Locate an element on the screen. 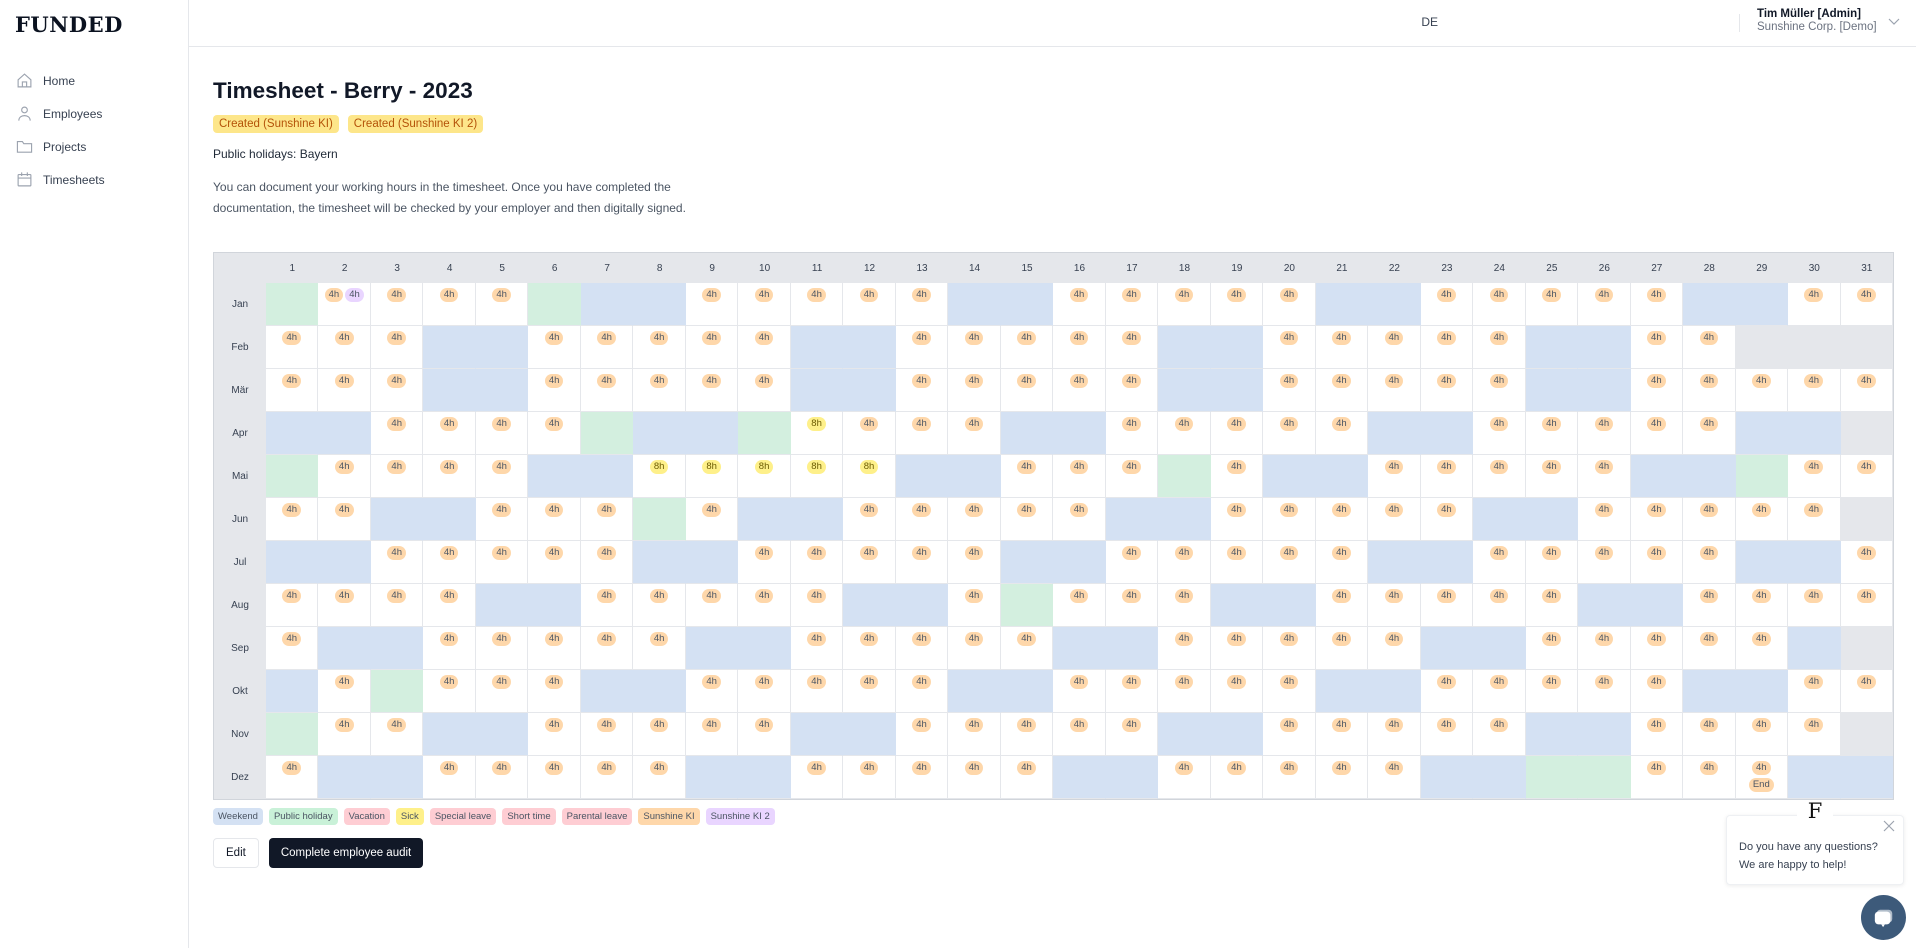 The width and height of the screenshot is (1916, 948). sidebar-item-home: Home is located at coordinates (94, 80).